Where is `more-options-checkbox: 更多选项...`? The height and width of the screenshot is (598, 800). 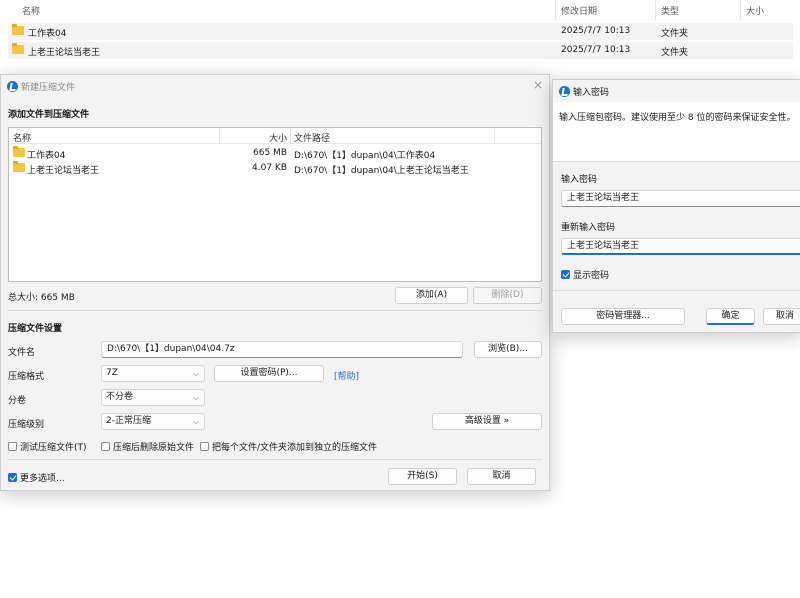 more-options-checkbox: 更多选项... is located at coordinates (36, 477).